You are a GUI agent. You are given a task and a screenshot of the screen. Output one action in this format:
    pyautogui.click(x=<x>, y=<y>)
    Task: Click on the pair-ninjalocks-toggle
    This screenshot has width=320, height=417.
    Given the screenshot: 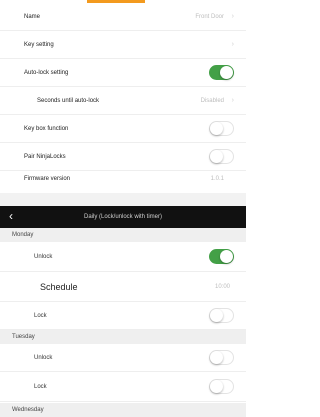 What is the action you would take?
    pyautogui.click(x=221, y=156)
    